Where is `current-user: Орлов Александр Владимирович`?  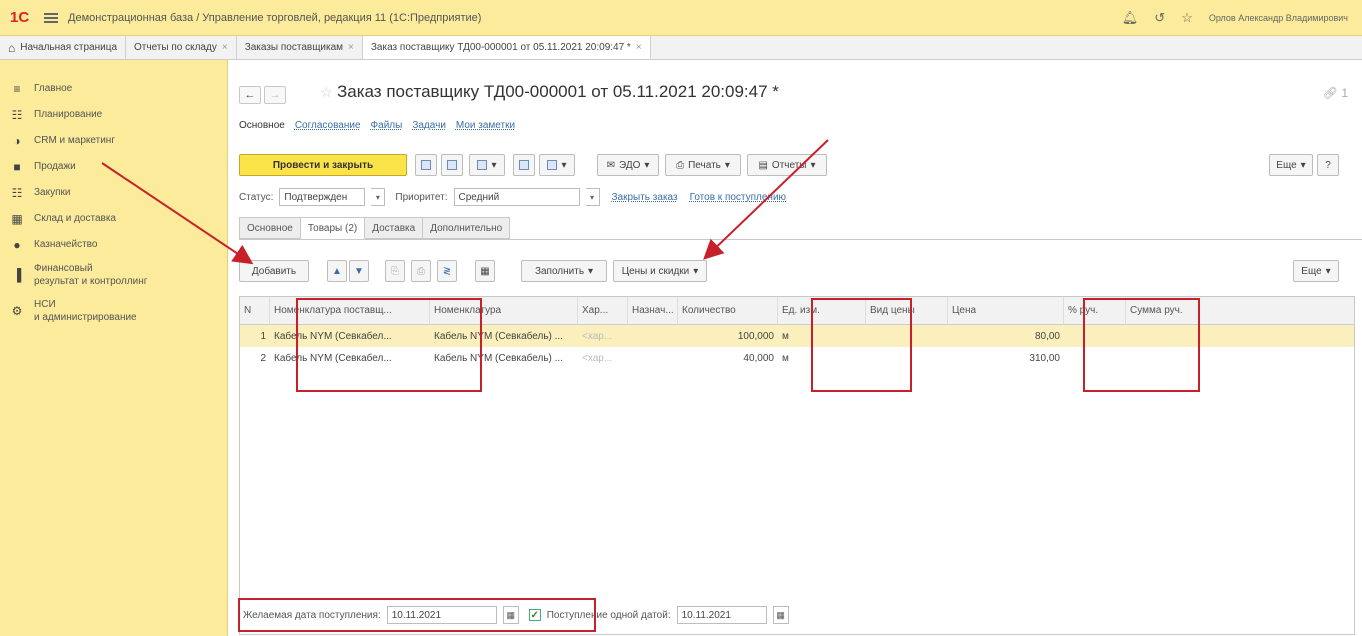 current-user: Орлов Александр Владимирович is located at coordinates (1278, 18).